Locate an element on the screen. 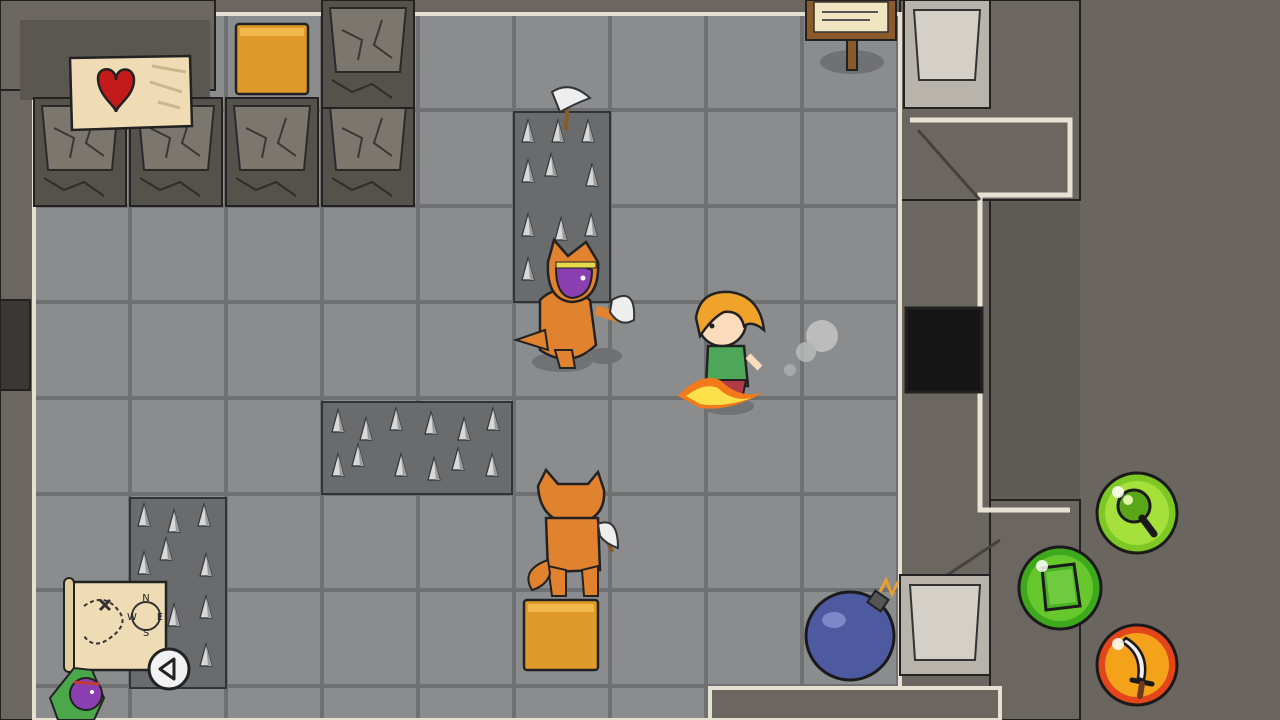  compass-north: N is located at coordinates (145, 598).